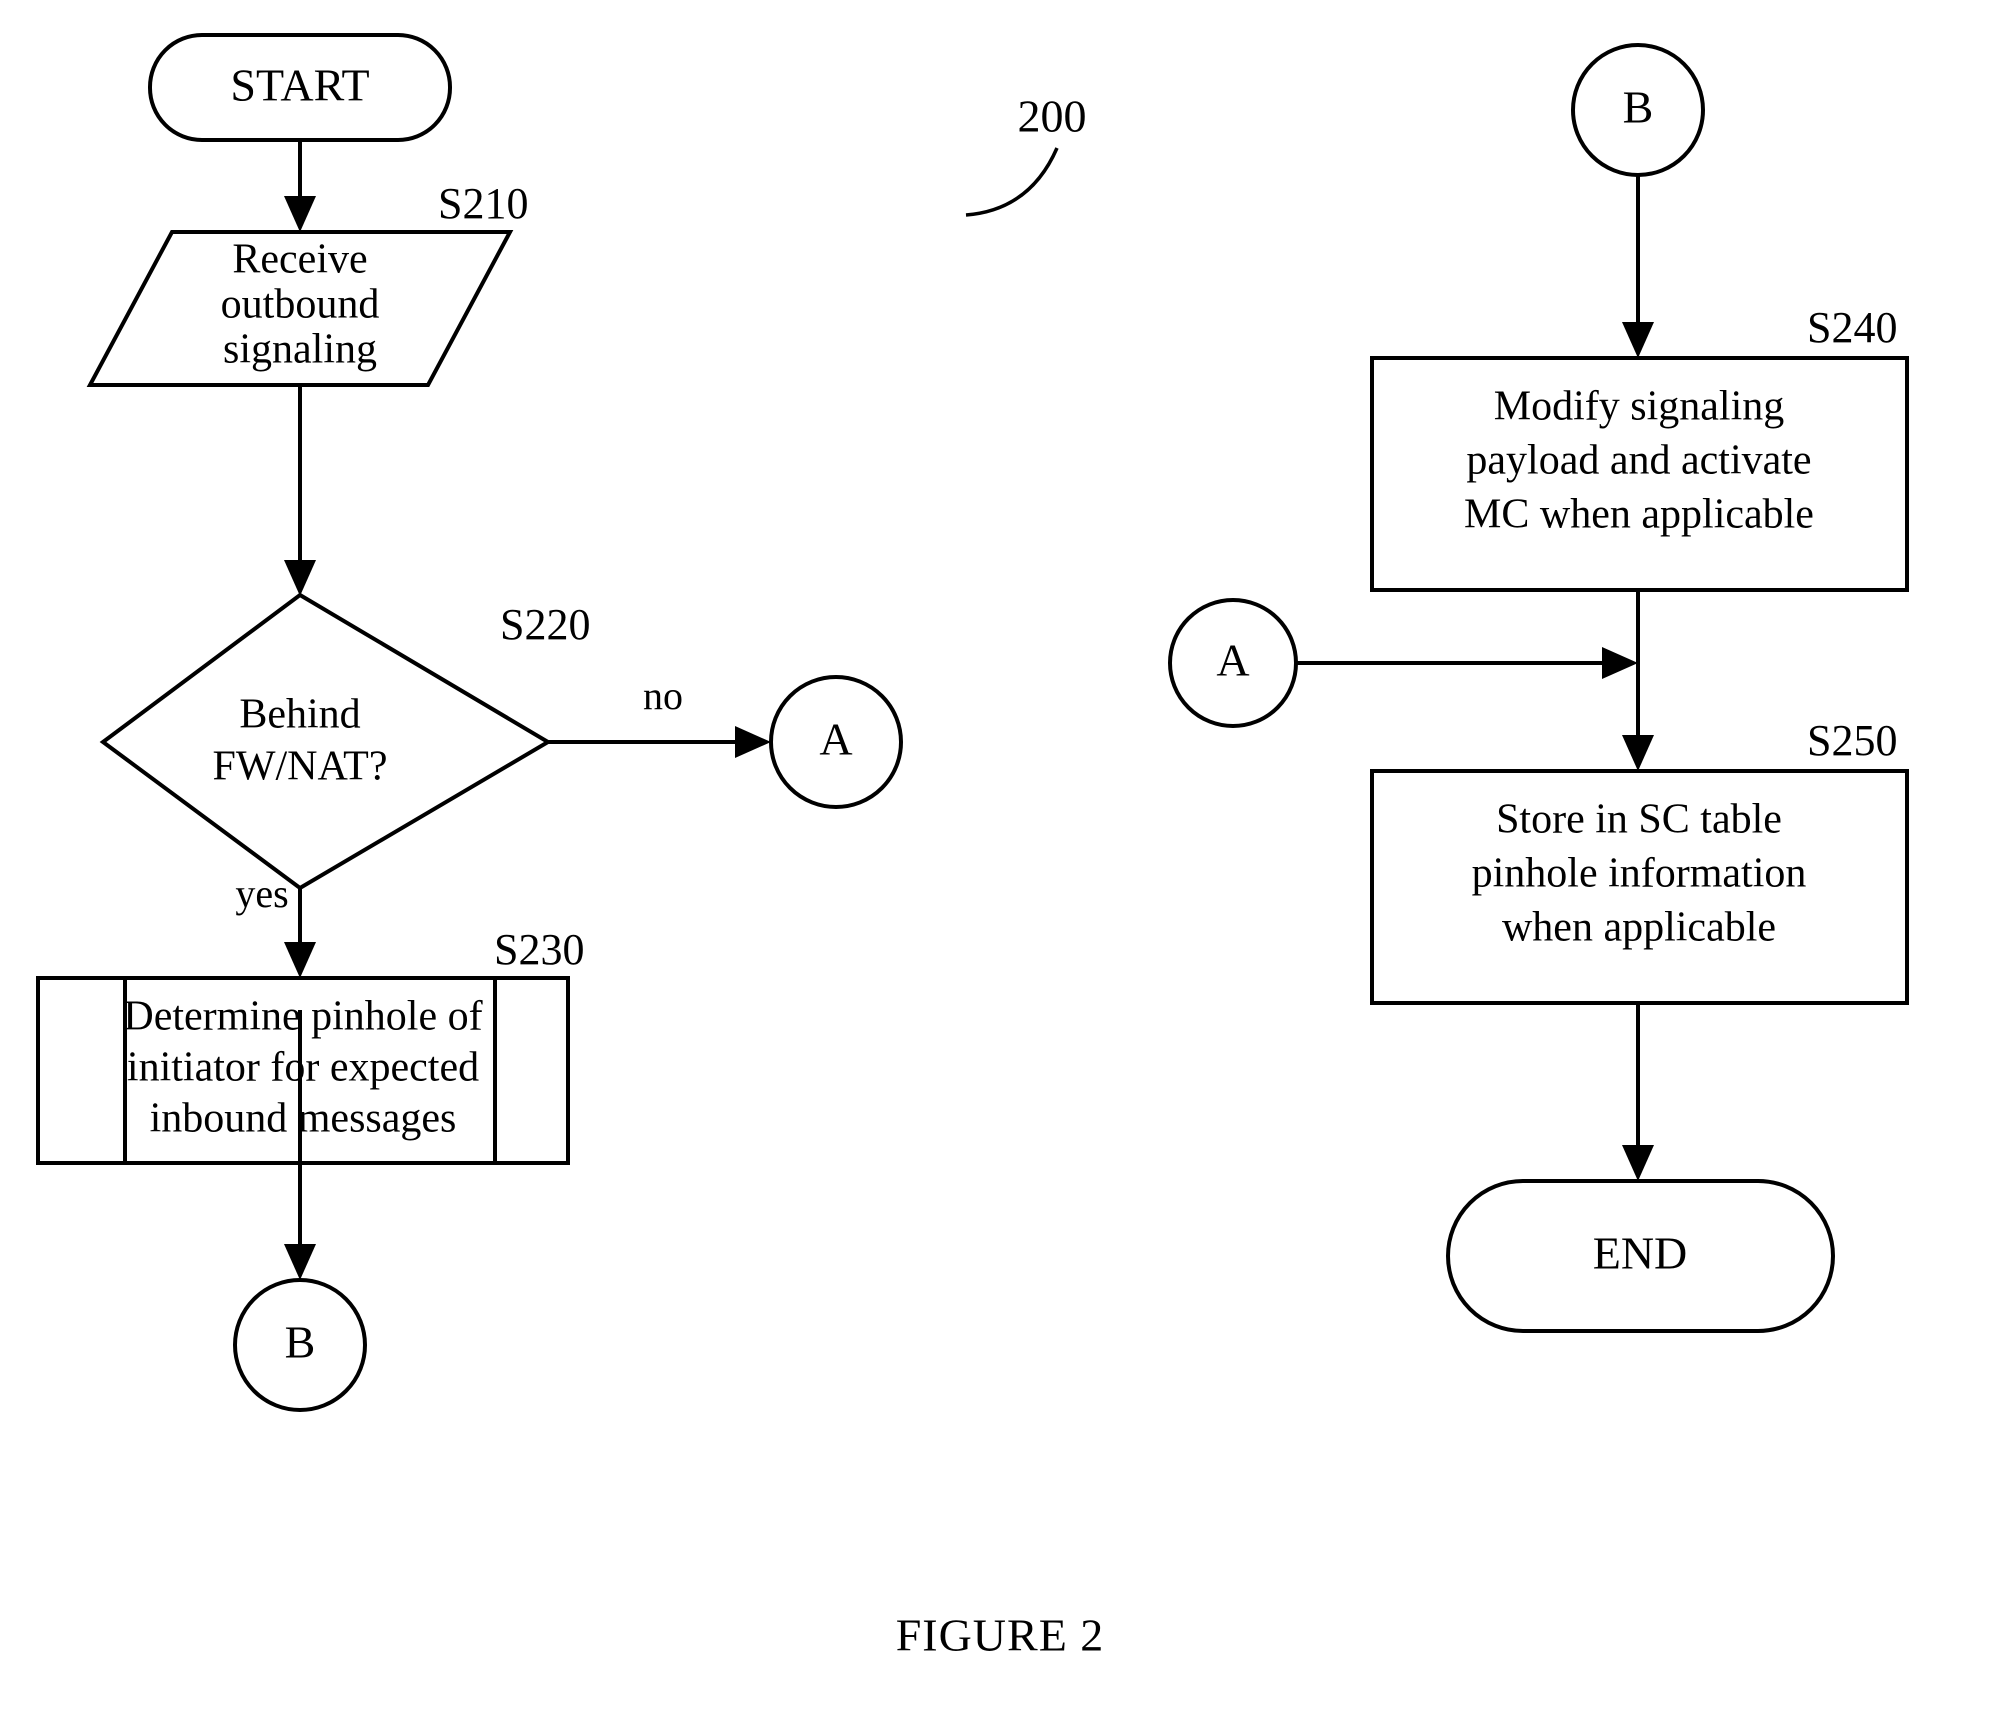 The height and width of the screenshot is (1723, 1997). What do you see at coordinates (300, 1342) in the screenshot?
I see `connector-b-out-label: B` at bounding box center [300, 1342].